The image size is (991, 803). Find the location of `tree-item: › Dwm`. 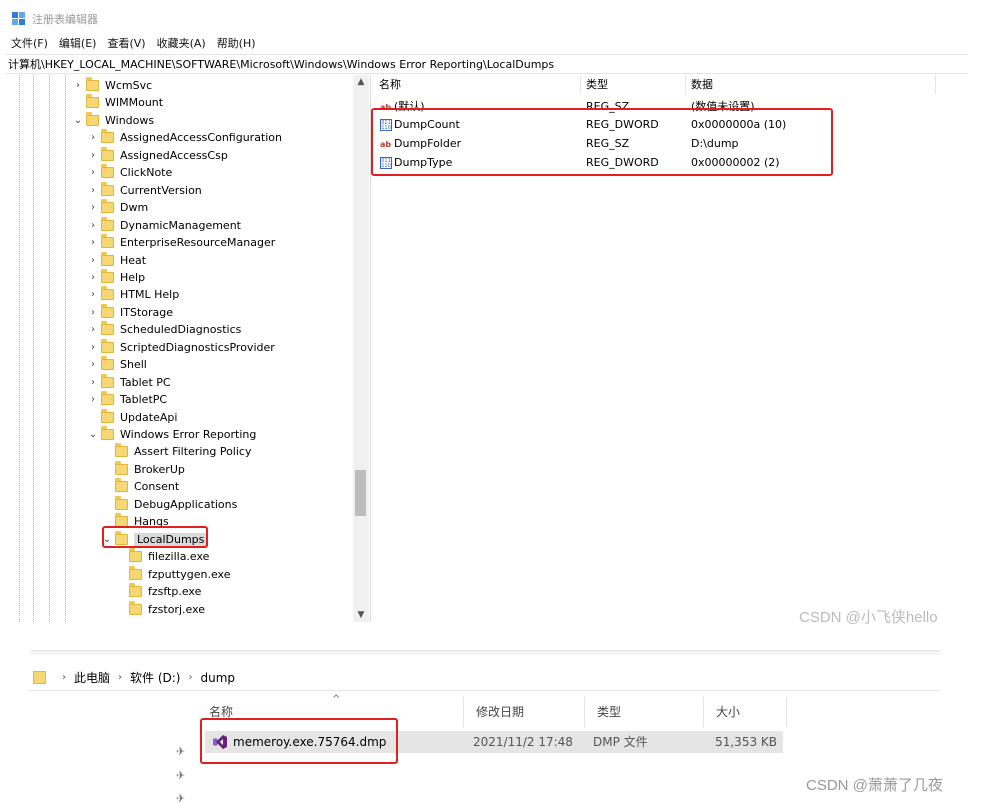

tree-item: › Dwm is located at coordinates (117, 207).